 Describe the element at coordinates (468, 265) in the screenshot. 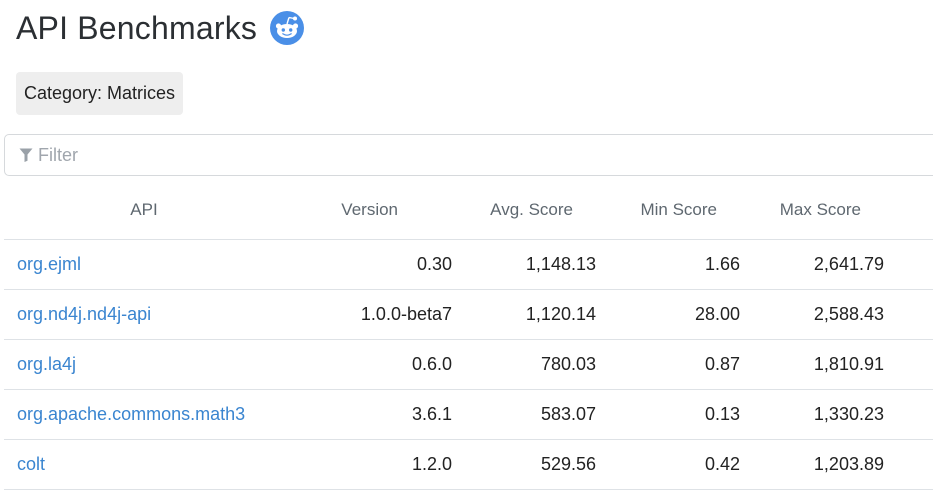

I see `table-row: org.ejml 0.30 1,148.13 1.66 2,641.79` at that location.